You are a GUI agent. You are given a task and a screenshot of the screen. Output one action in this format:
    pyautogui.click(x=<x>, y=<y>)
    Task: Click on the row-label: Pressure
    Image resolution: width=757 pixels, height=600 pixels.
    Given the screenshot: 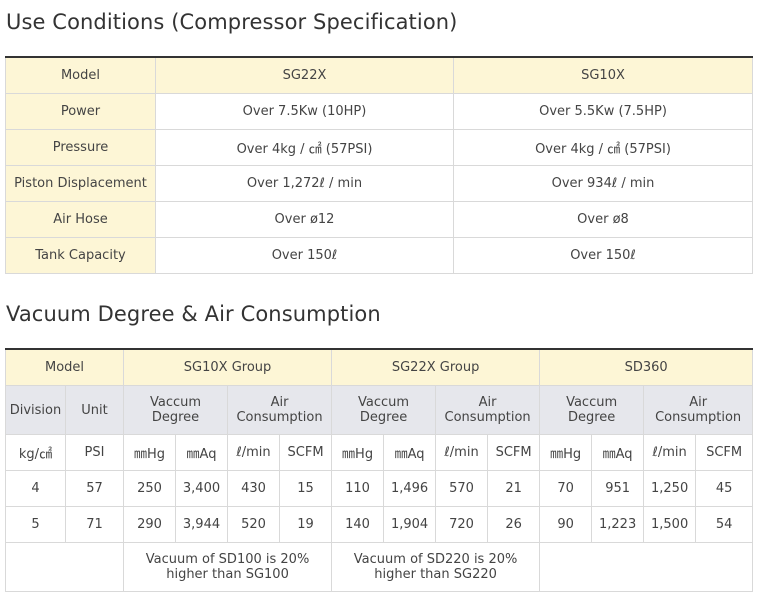 What is the action you would take?
    pyautogui.click(x=80, y=147)
    